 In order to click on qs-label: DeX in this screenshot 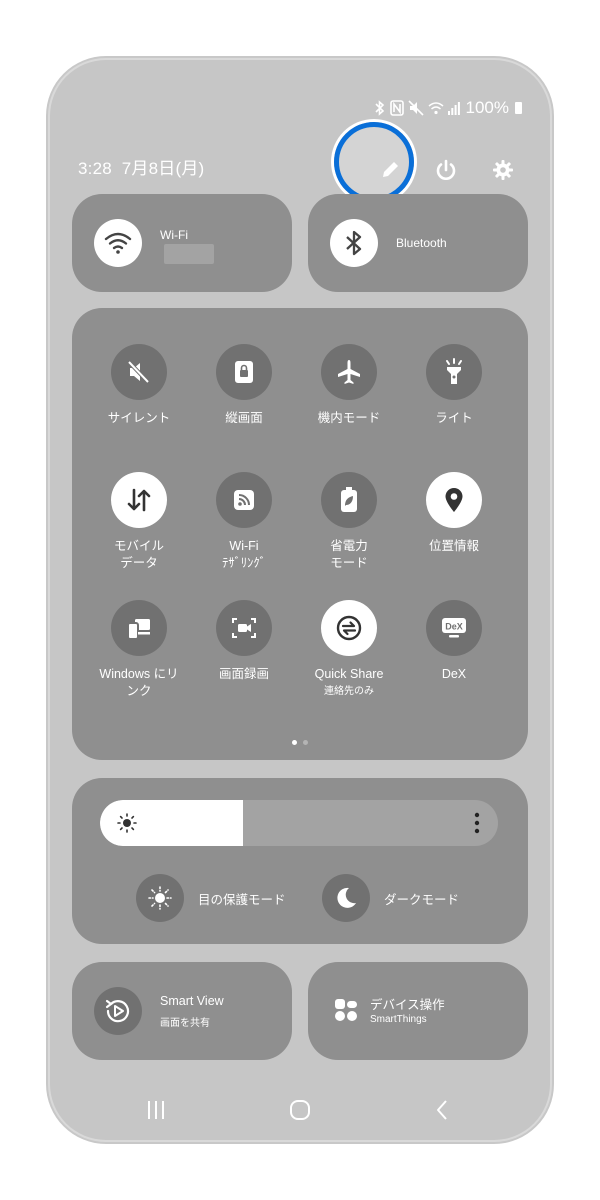, I will do `click(454, 674)`.